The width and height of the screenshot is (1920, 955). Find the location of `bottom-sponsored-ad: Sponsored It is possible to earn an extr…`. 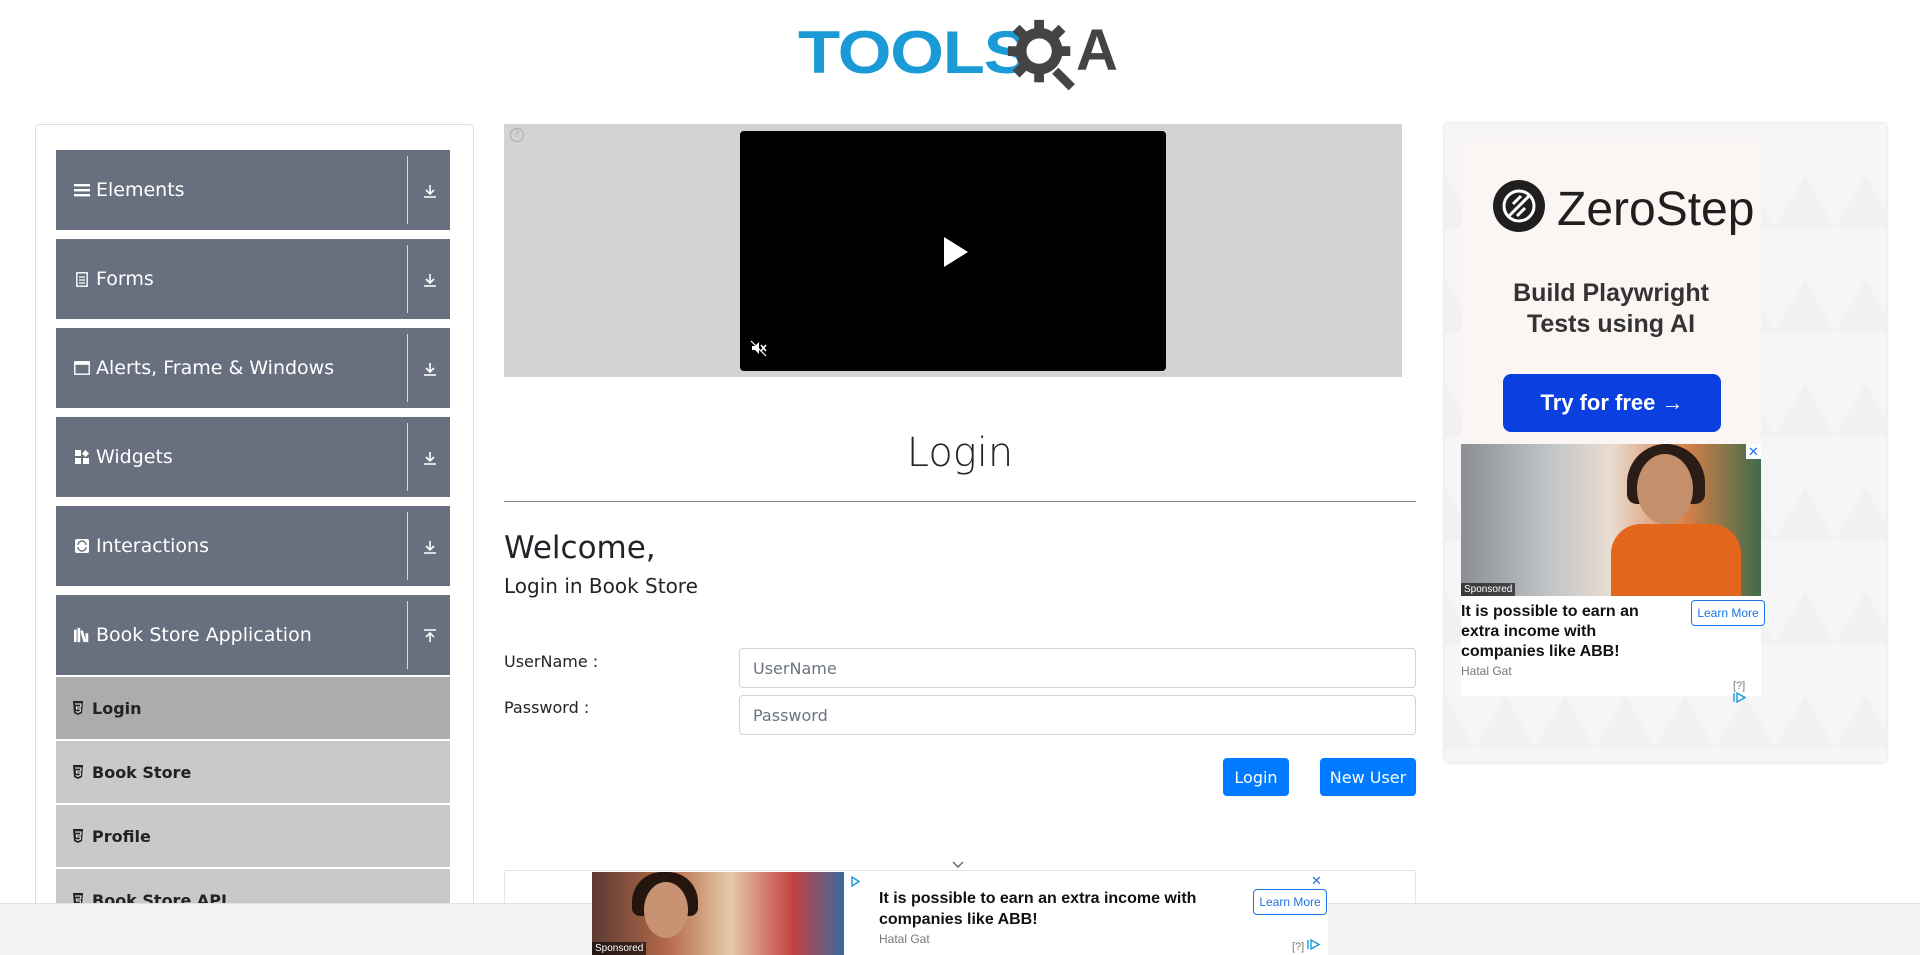

bottom-sponsored-ad: Sponsored It is possible to earn an extr… is located at coordinates (960, 913).